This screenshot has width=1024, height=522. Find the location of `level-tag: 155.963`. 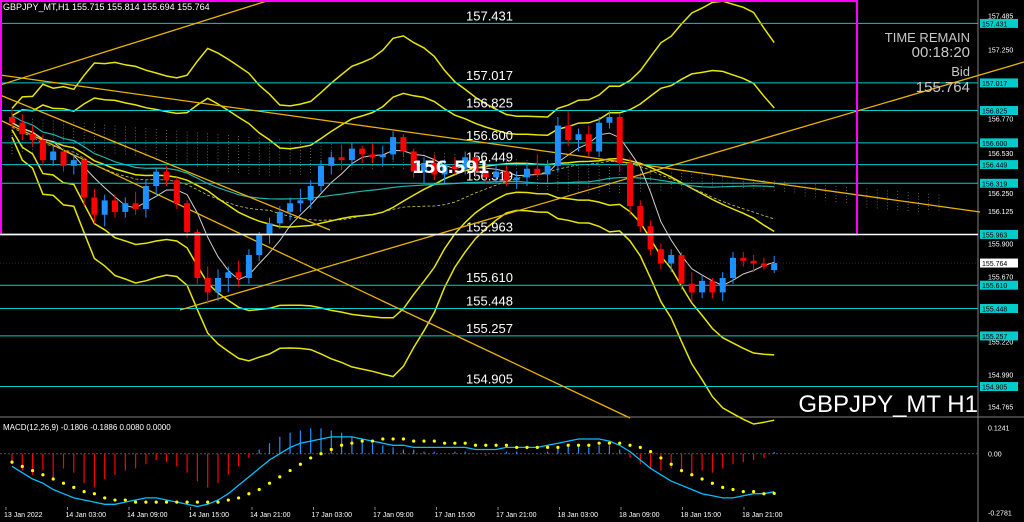

level-tag: 155.963 is located at coordinates (994, 235).